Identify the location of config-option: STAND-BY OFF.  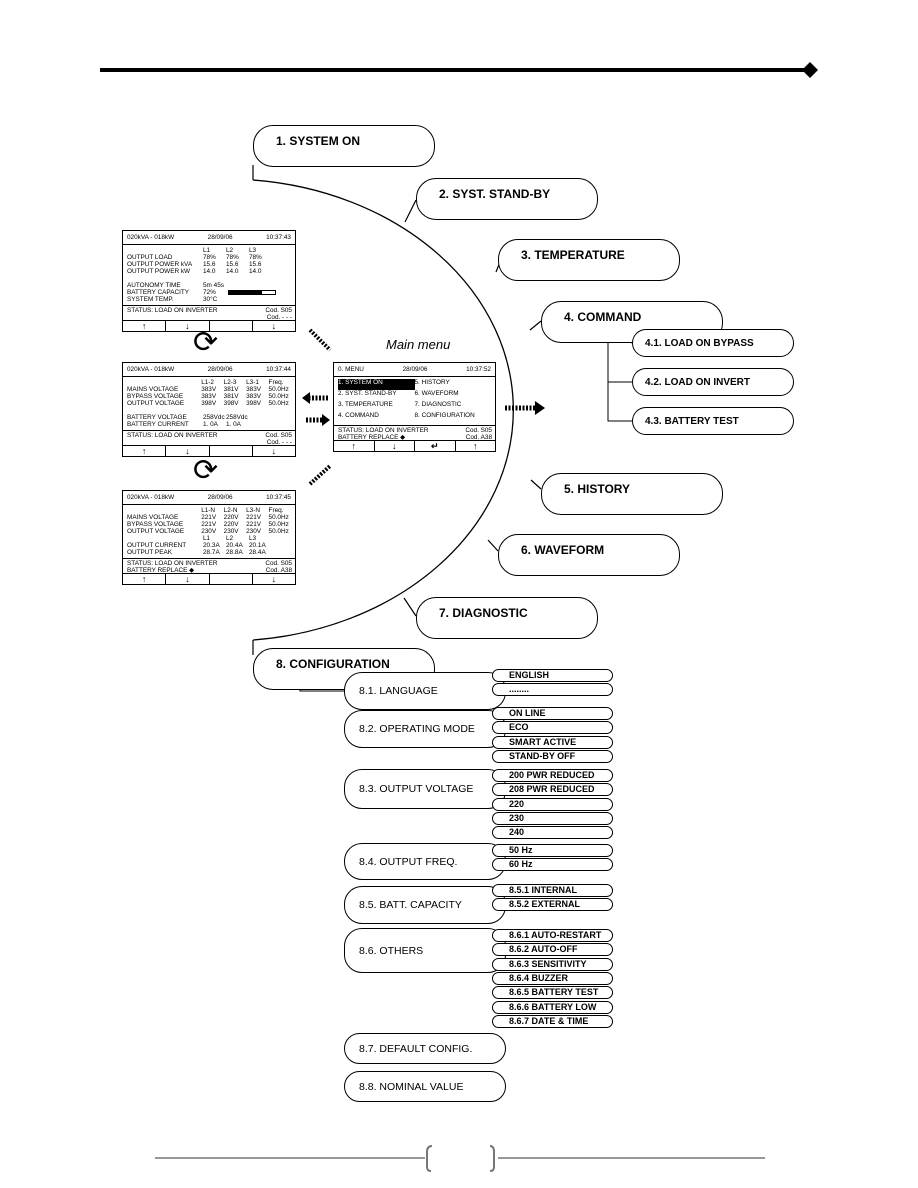
(552, 756).